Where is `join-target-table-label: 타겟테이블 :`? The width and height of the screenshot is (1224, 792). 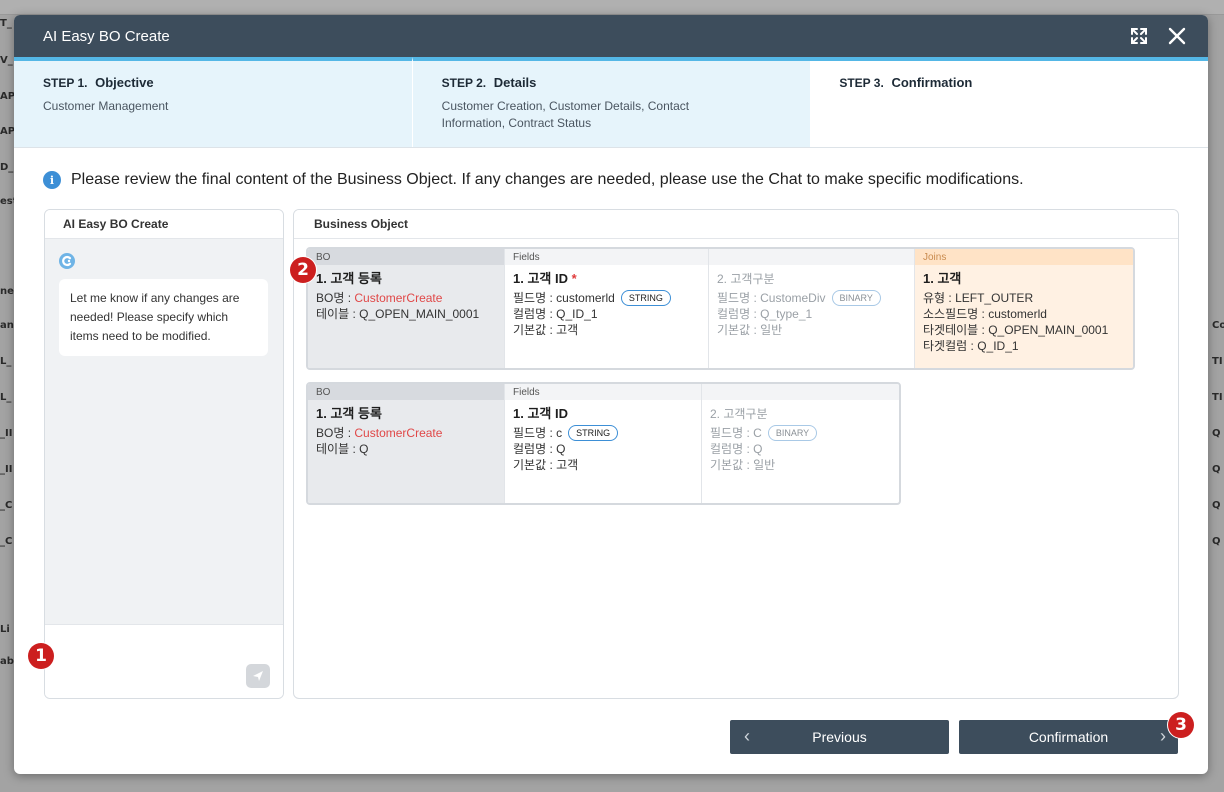 join-target-table-label: 타겟테이블 : is located at coordinates (954, 330).